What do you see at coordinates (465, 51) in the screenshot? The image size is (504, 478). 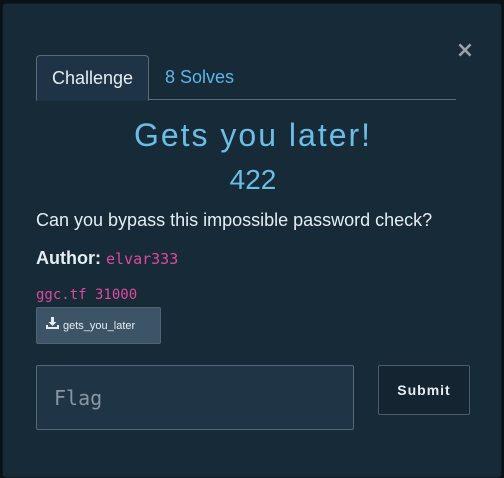 I see `close-icon: ×` at bounding box center [465, 51].